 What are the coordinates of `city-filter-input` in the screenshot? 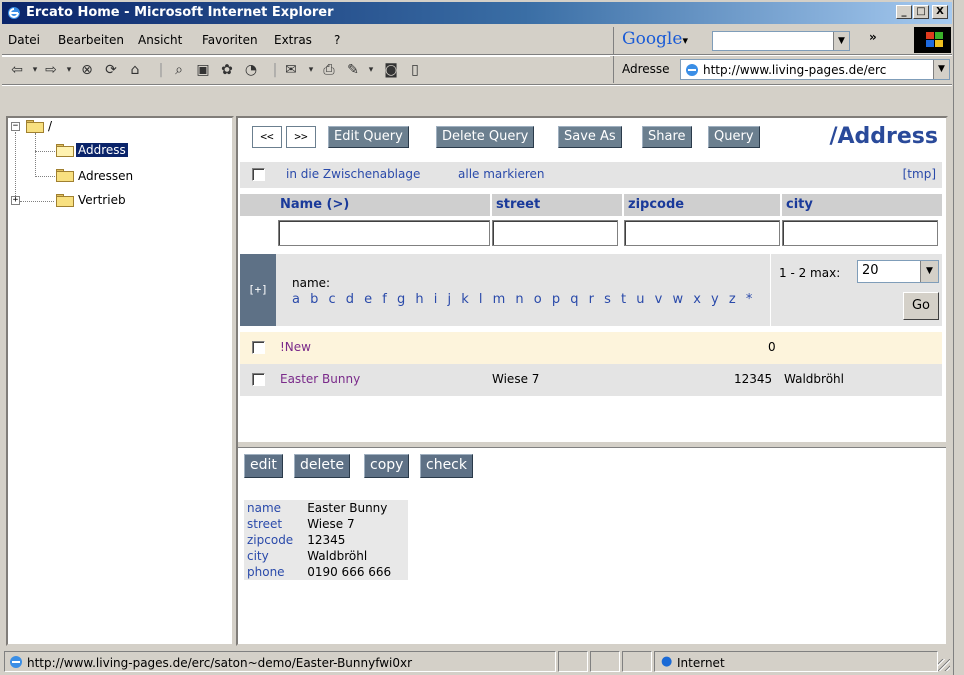 It's located at (860, 233).